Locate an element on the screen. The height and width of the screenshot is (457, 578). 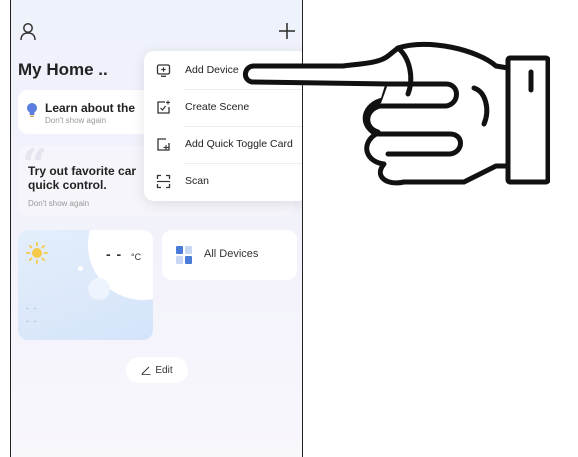
menu-item-label: Scan is located at coordinates (197, 181).